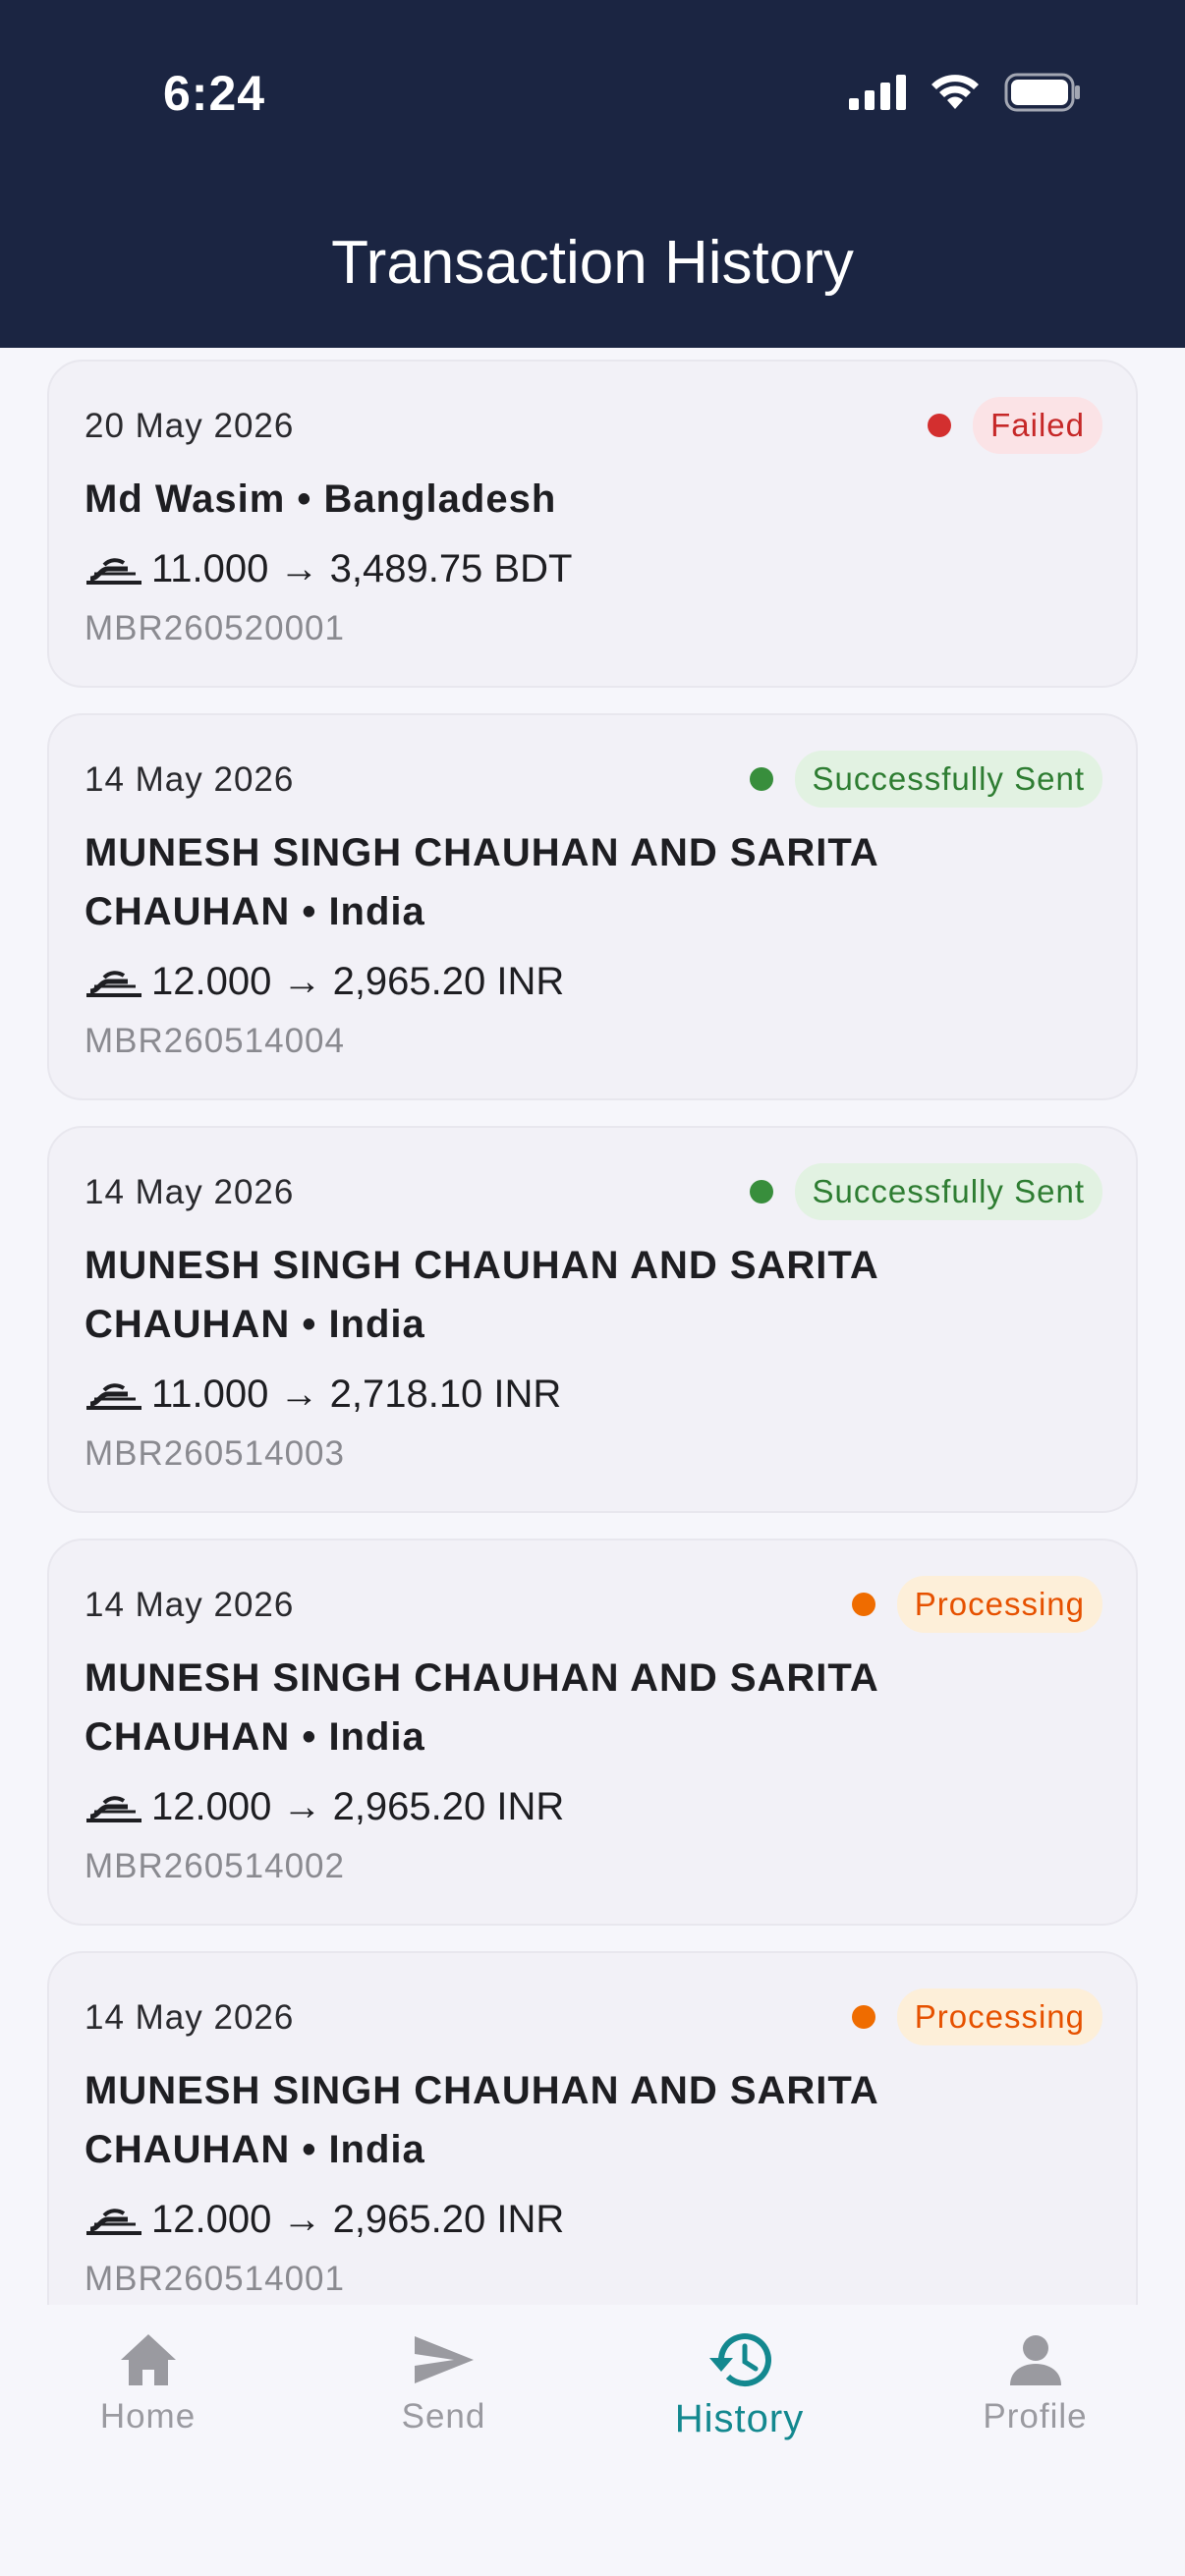 The width and height of the screenshot is (1185, 2576). What do you see at coordinates (148, 2416) in the screenshot?
I see `tab-label: Home` at bounding box center [148, 2416].